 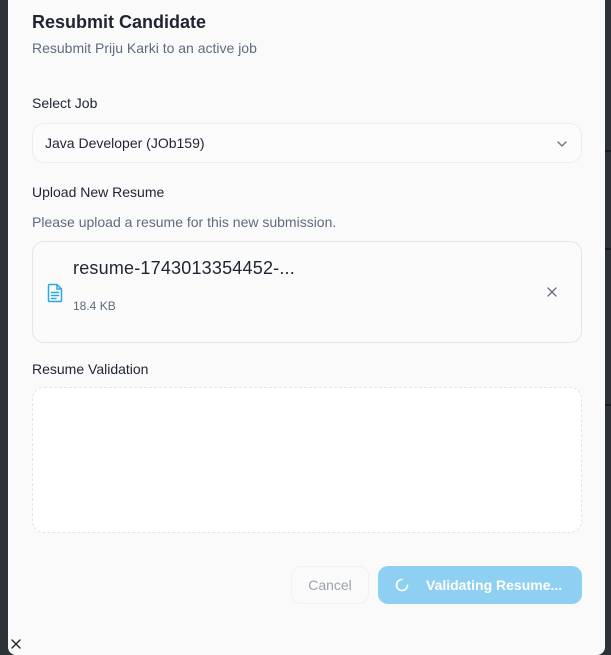 I want to click on cancel-button: Cancel, so click(x=330, y=585).